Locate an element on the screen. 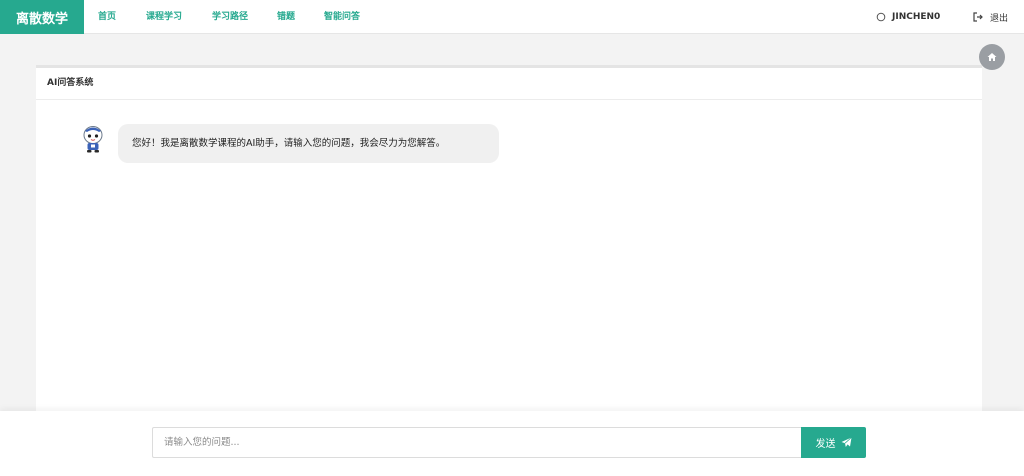 This screenshot has width=1024, height=476. chat-composer: 发送 is located at coordinates (512, 443).